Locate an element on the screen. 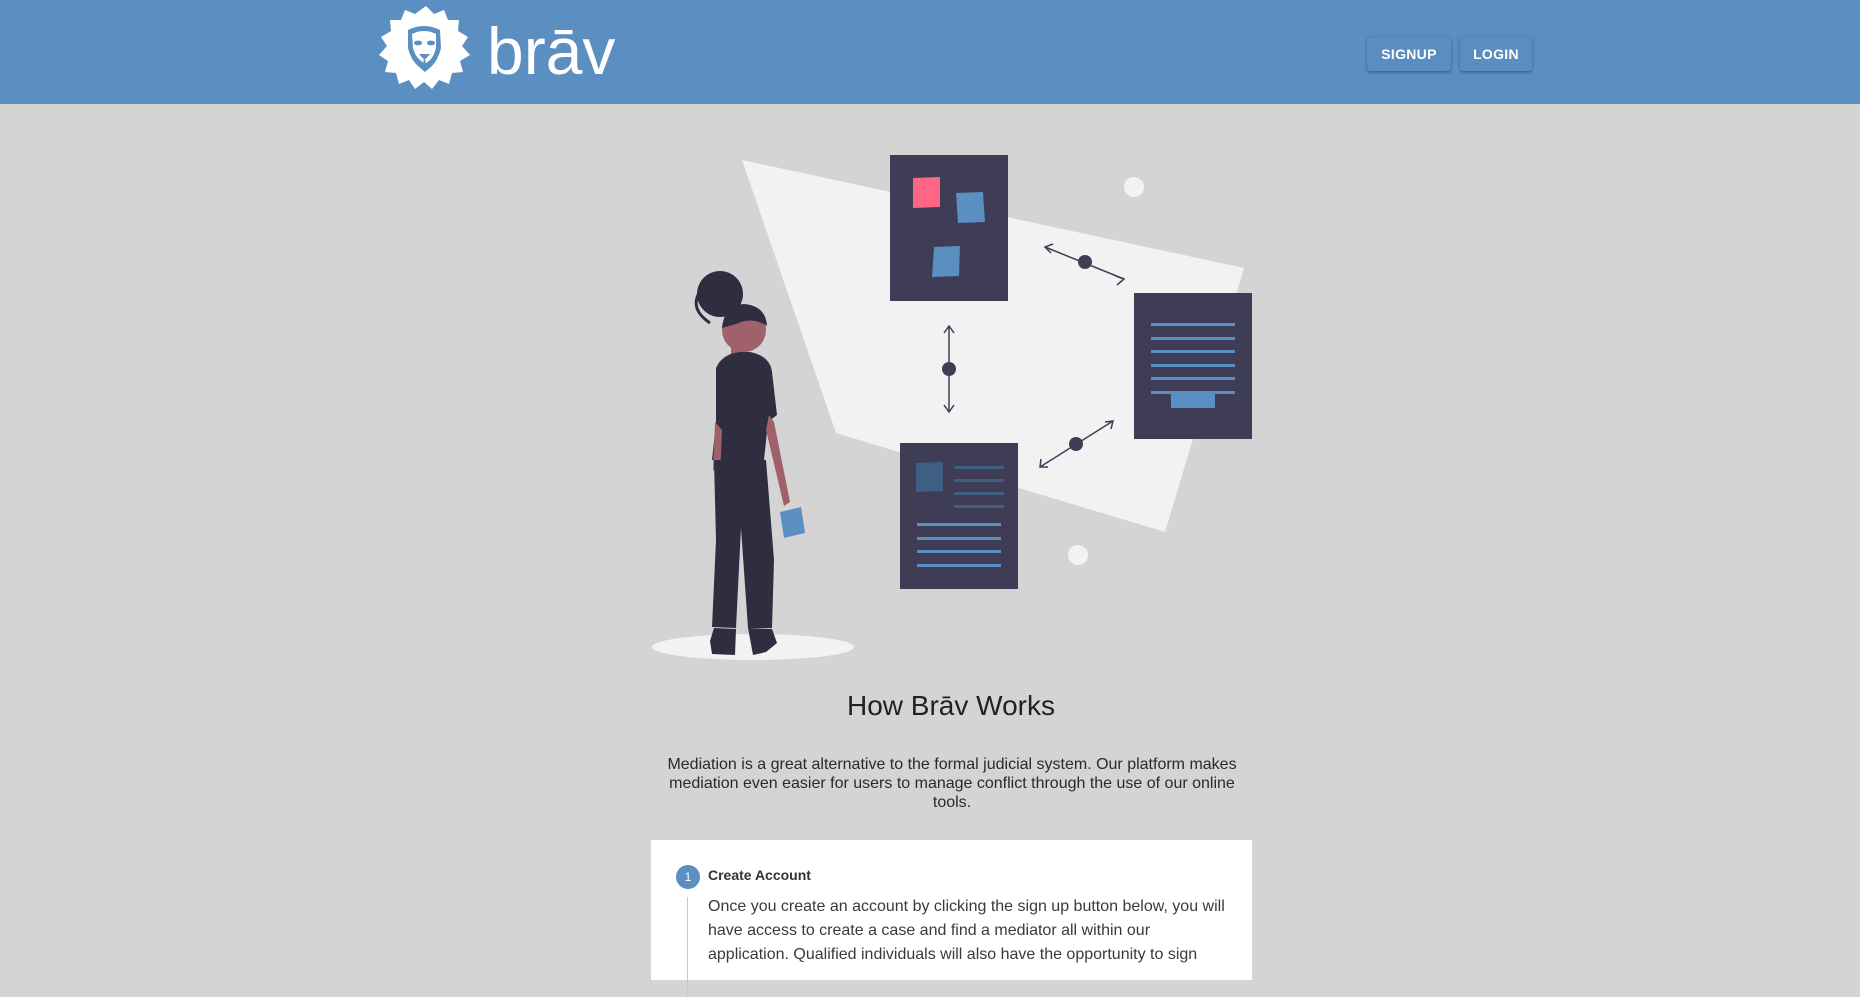  document-top-left is located at coordinates (949, 228).